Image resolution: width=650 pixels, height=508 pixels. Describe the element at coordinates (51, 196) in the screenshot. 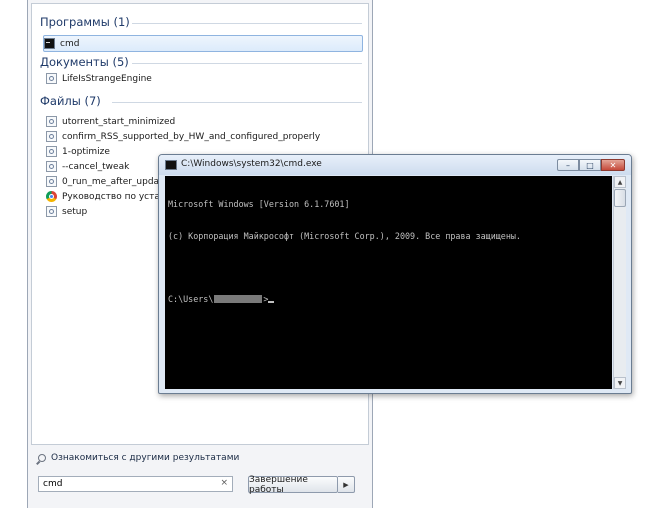

I see `chrome-icon` at that location.